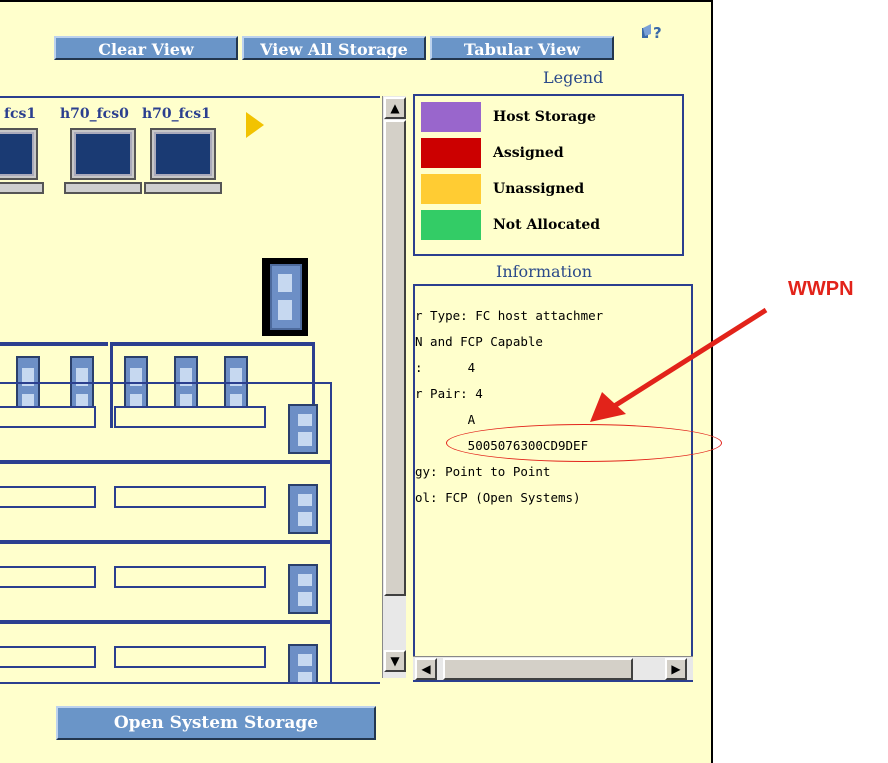  Describe the element at coordinates (483, 471) in the screenshot. I see `info-line: gy: Point to Point` at that location.